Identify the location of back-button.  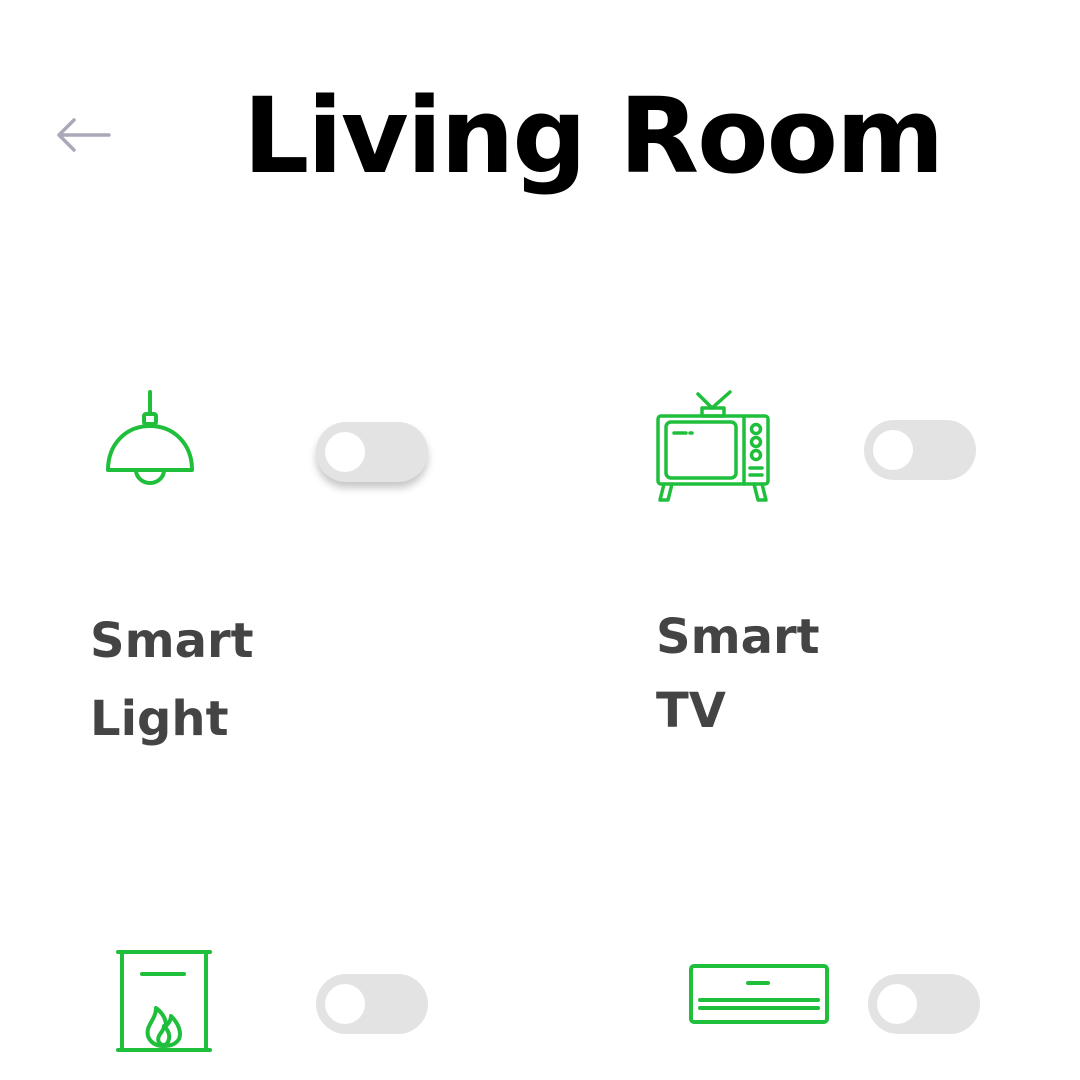
(84, 136).